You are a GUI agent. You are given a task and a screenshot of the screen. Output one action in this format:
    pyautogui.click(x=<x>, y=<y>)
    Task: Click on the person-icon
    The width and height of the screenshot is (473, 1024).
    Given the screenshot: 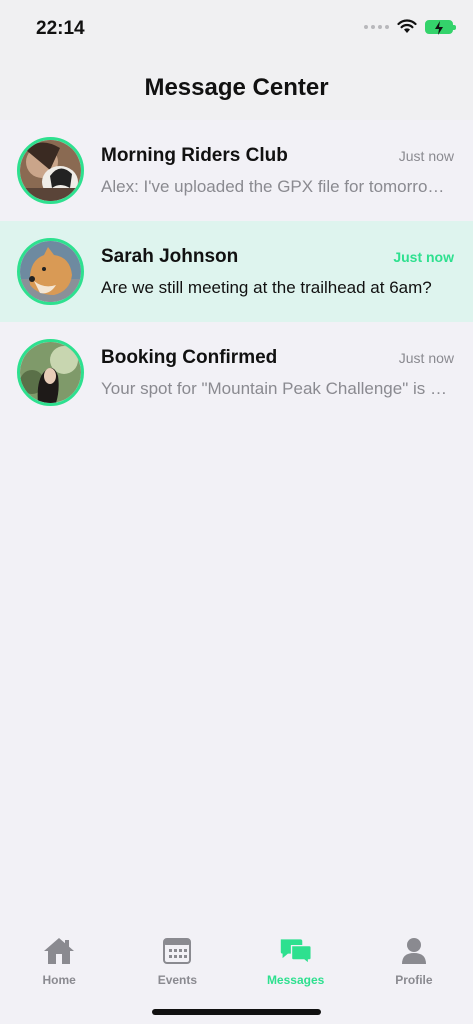 What is the action you would take?
    pyautogui.click(x=414, y=951)
    